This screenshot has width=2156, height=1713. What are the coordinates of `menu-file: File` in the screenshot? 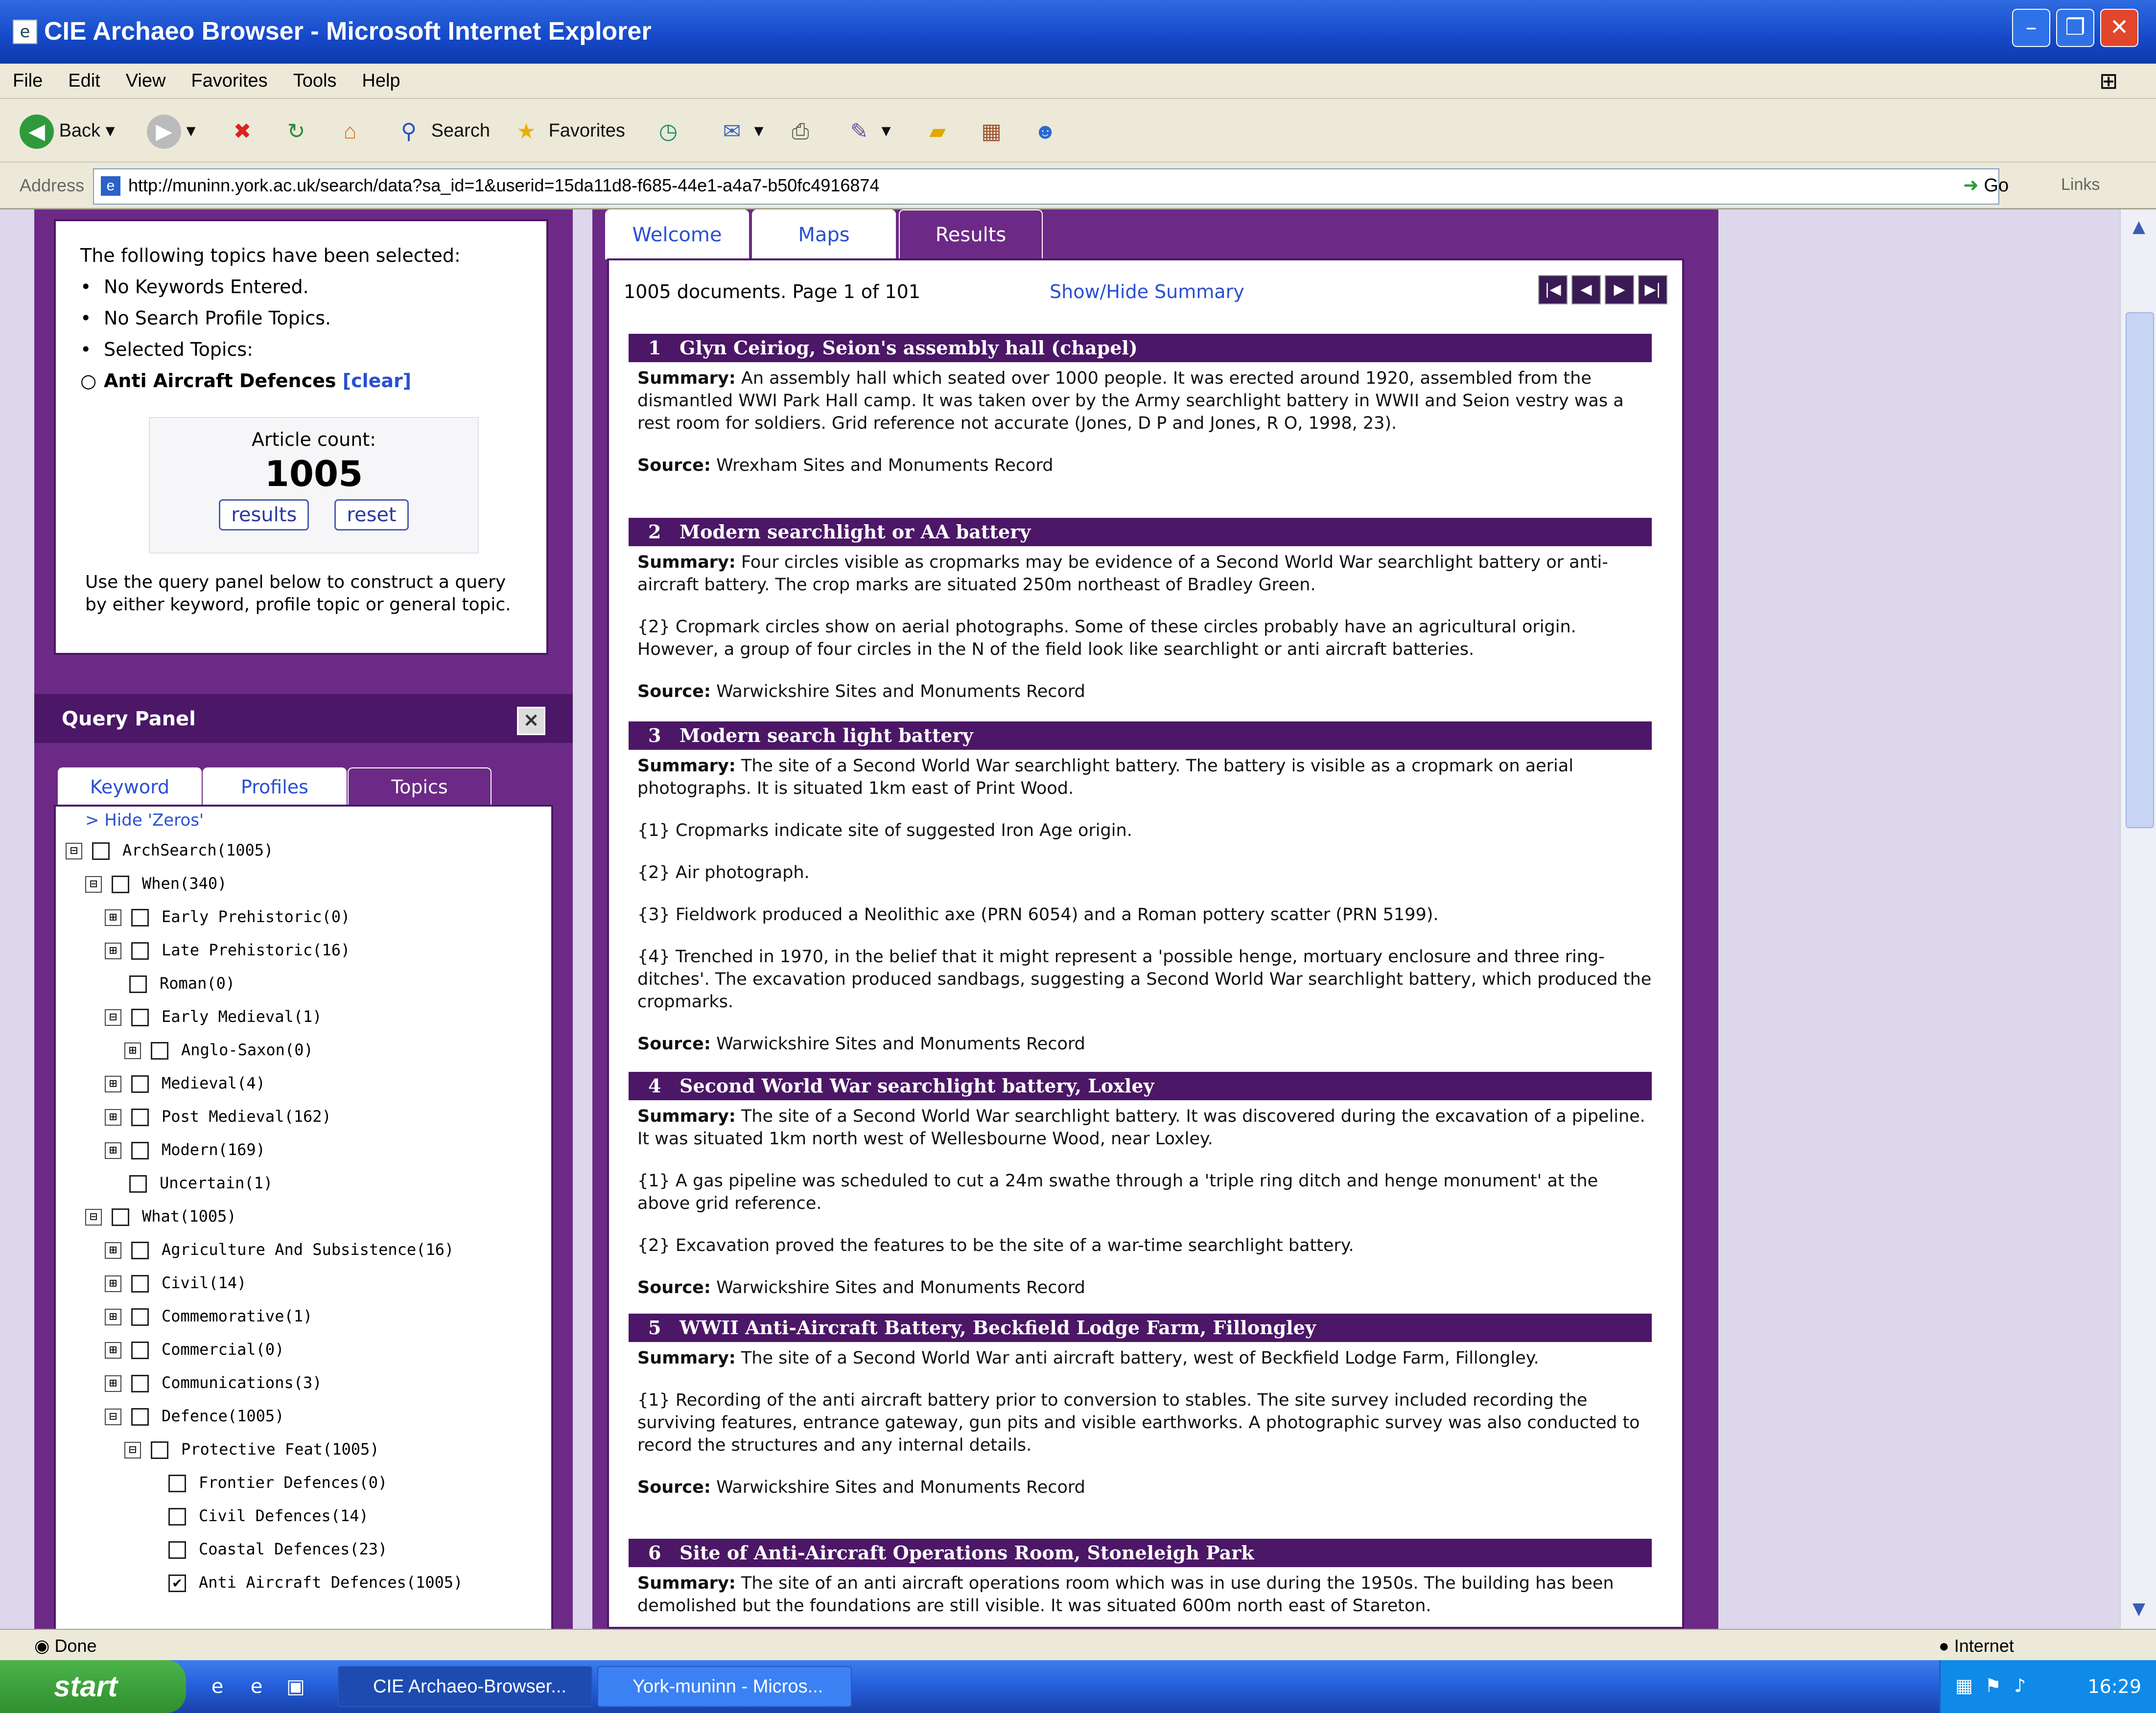 It's located at (28, 78).